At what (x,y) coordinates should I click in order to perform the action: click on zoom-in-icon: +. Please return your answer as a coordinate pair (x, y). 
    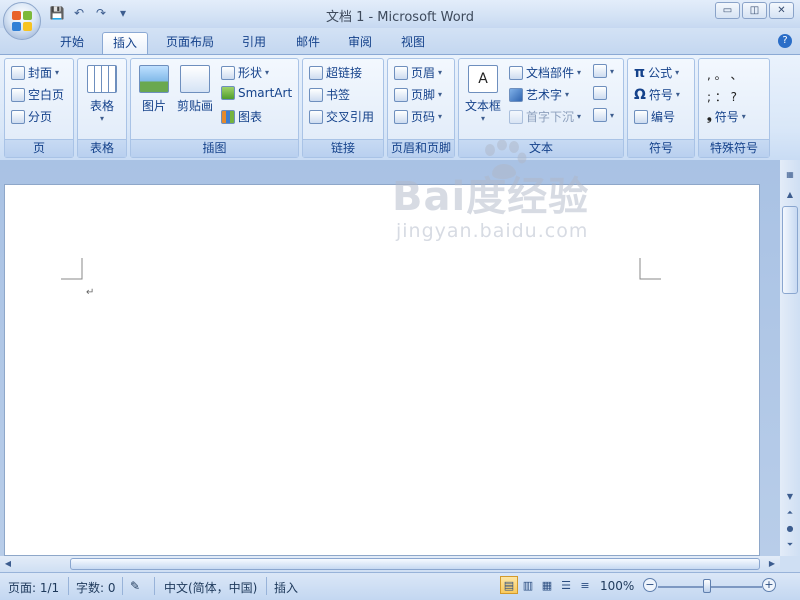
    Looking at the image, I should click on (769, 585).